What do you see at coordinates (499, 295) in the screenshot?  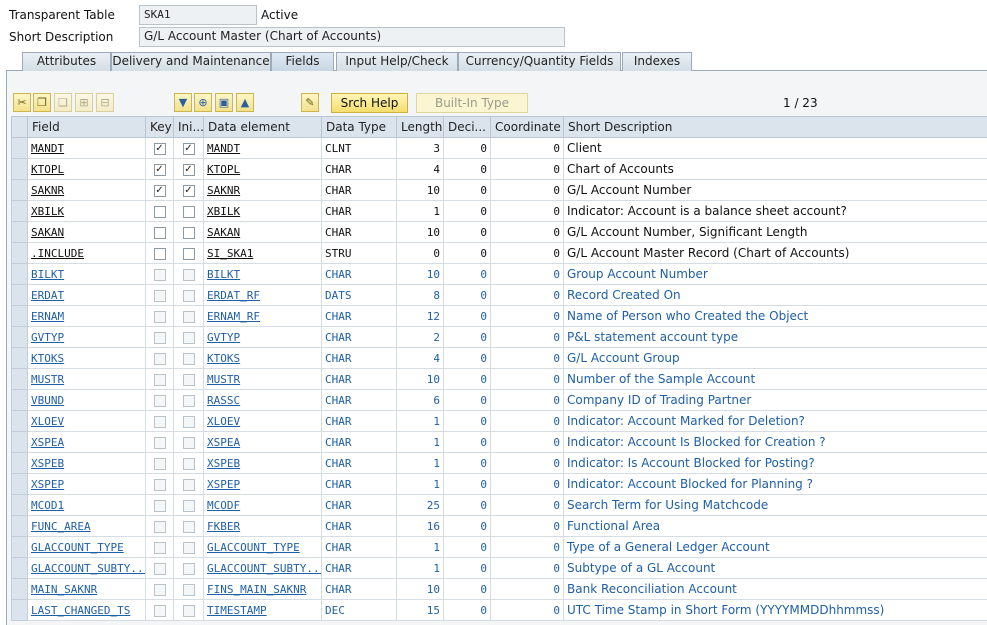 I see `table-row: ERDAT ERDAT_RF DATS 8 0 0 Record Created On` at bounding box center [499, 295].